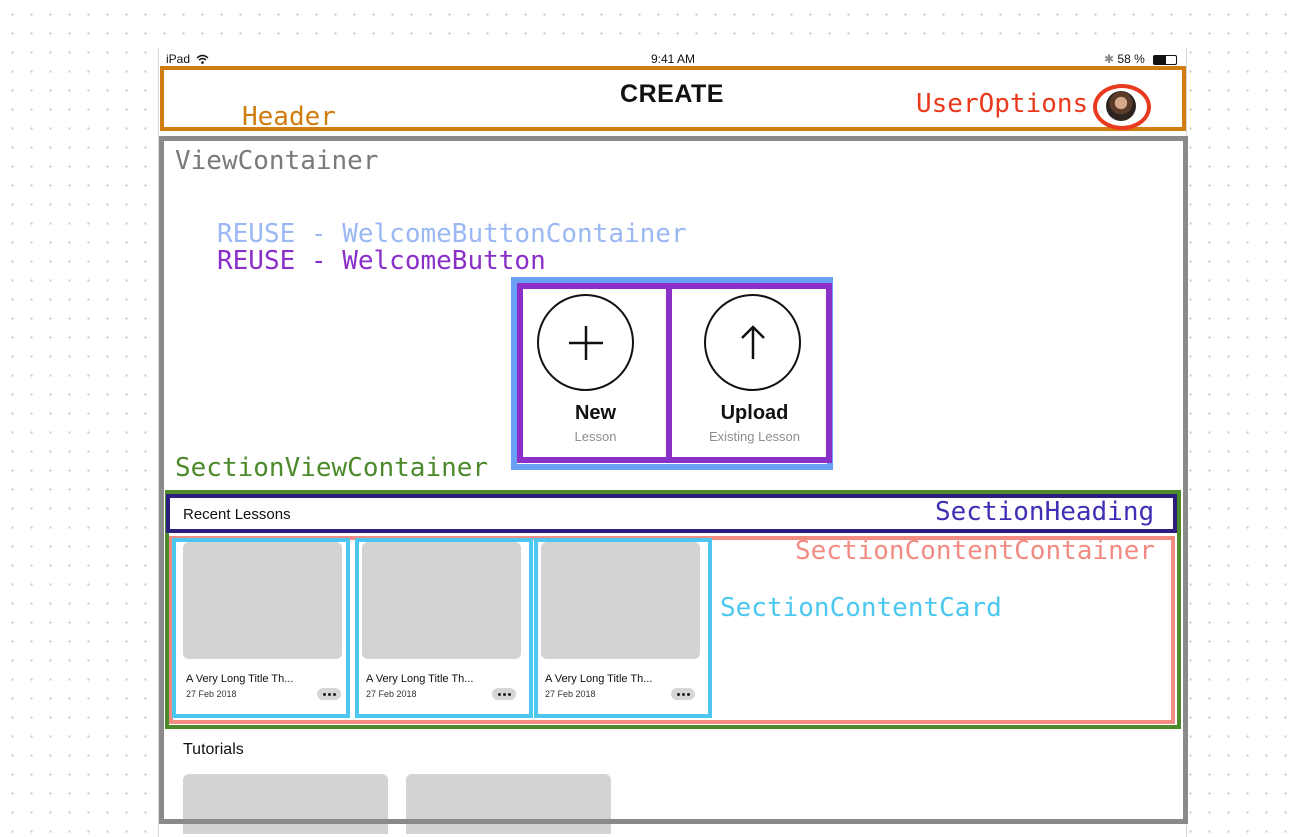  I want to click on annotation-section-view-container: SectionViewContainer, so click(332, 468).